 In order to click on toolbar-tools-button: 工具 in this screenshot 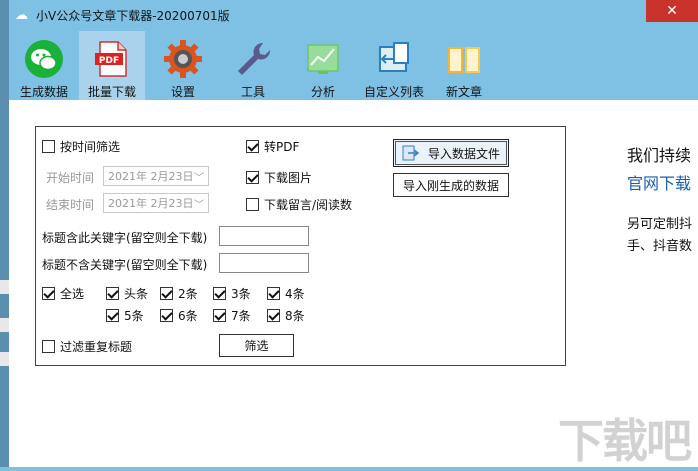, I will do `click(253, 65)`.